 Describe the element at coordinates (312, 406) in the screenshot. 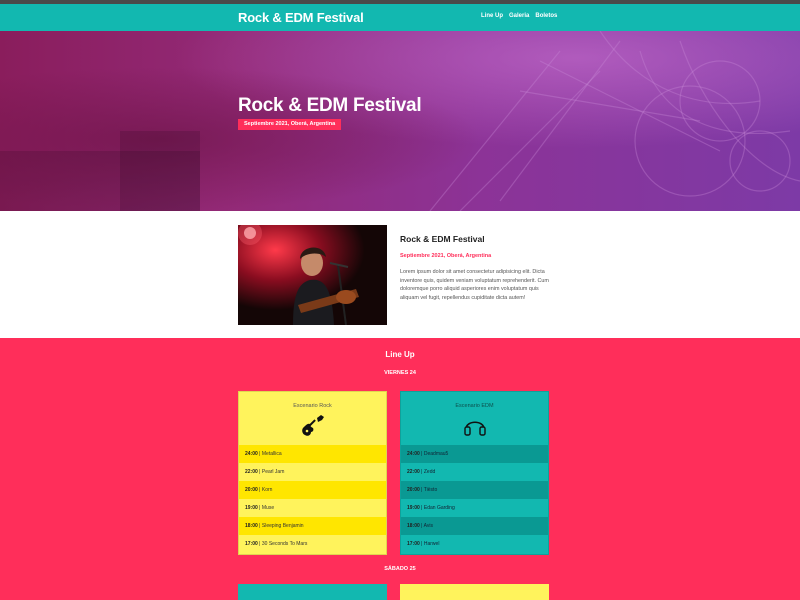

I see `stage-name-rock: Escenario Rock` at that location.